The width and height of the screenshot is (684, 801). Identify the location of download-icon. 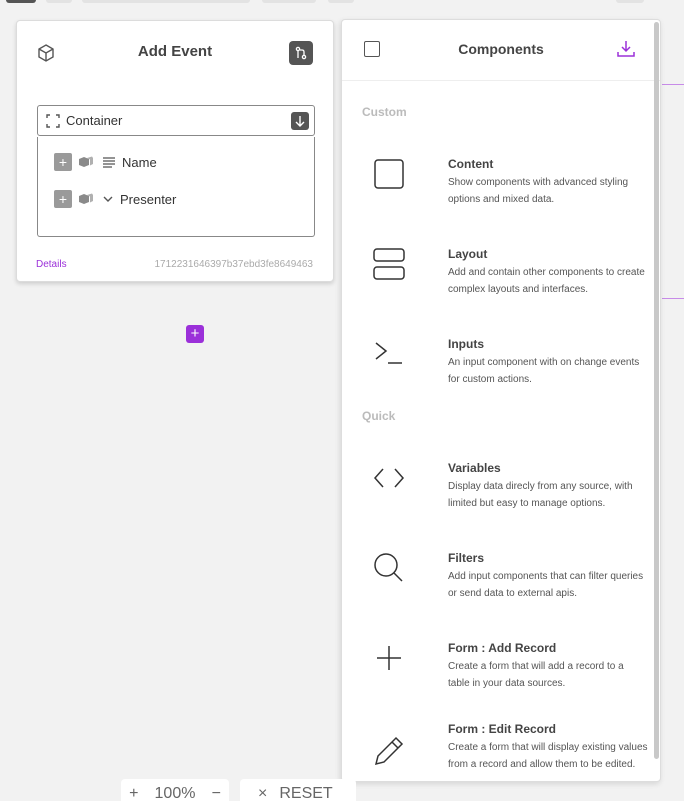
(626, 49).